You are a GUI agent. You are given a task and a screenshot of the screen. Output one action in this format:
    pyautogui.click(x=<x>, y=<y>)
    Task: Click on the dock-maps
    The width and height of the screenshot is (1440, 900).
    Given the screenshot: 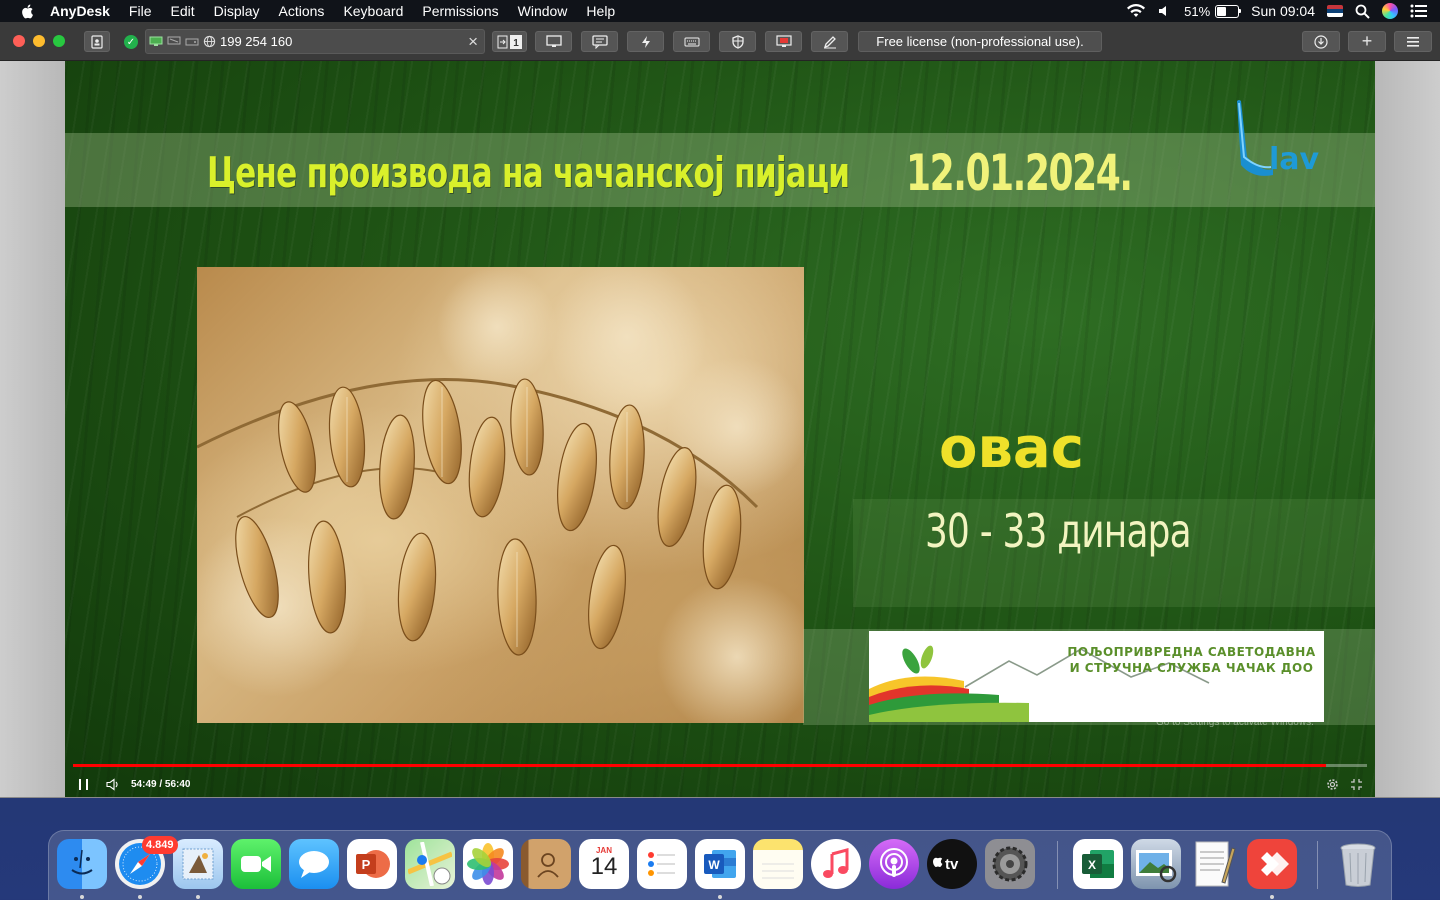 What is the action you would take?
    pyautogui.click(x=430, y=864)
    